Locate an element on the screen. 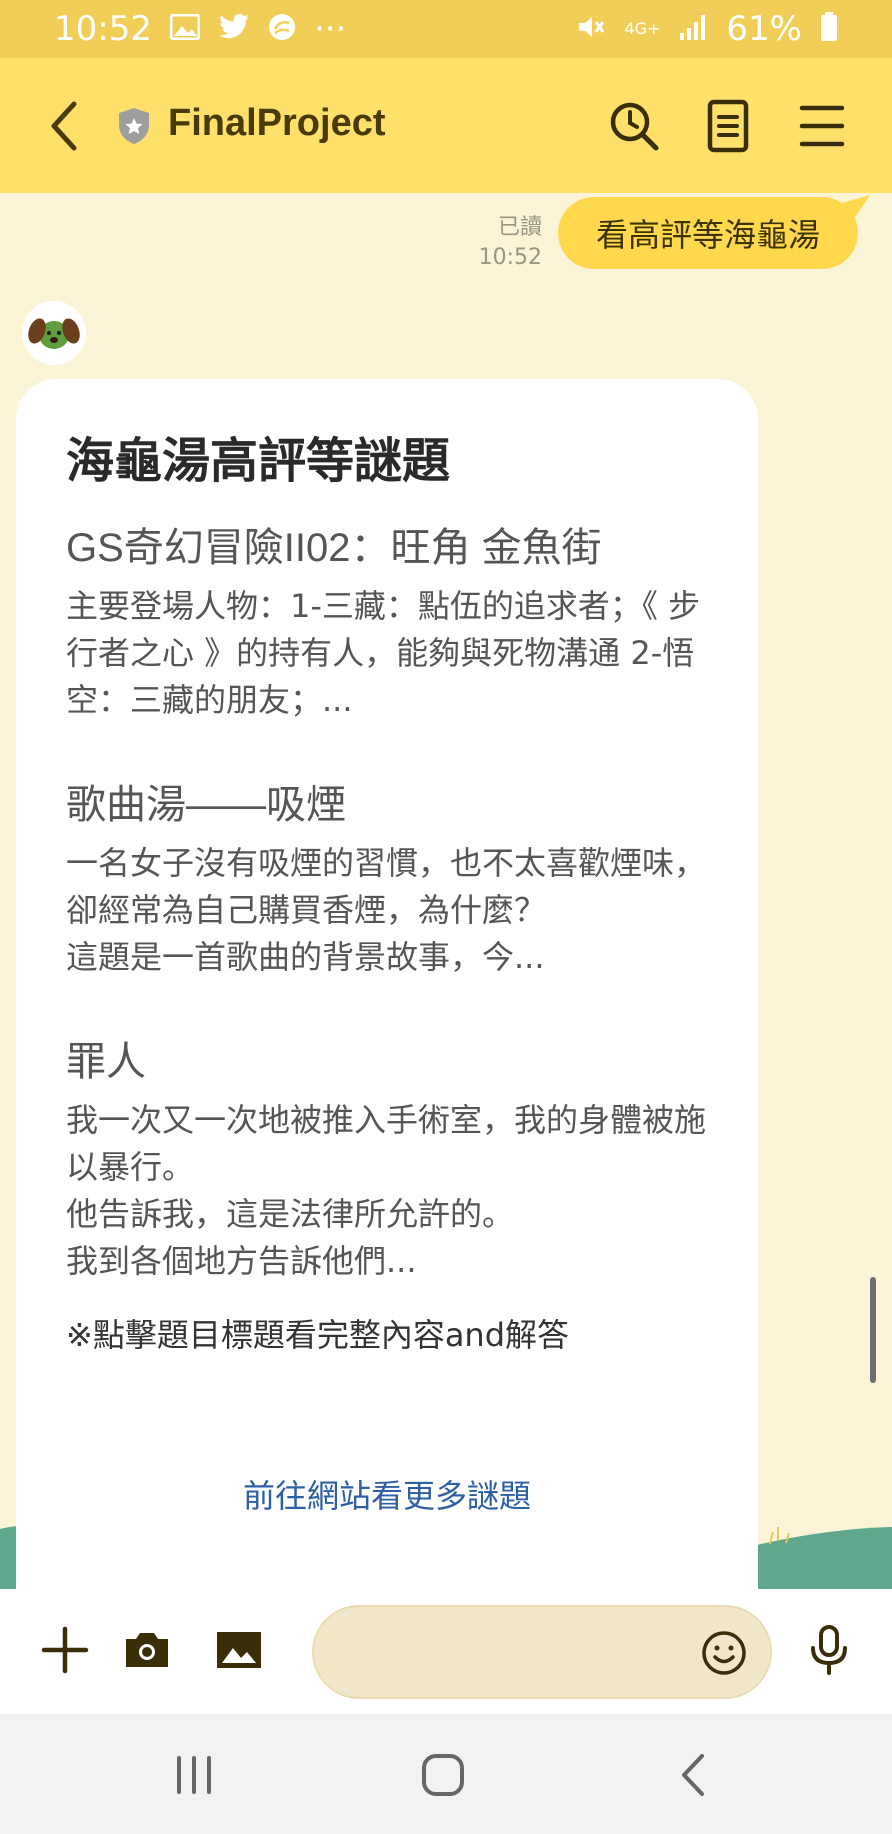  message-field is located at coordinates (542, 1652).